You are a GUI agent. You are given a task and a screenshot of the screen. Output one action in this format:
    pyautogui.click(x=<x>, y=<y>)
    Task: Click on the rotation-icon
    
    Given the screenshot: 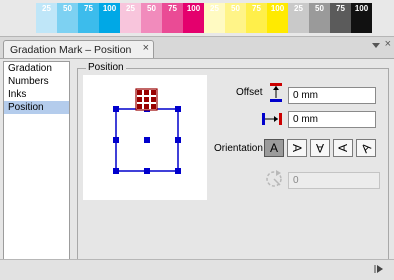 What is the action you would take?
    pyautogui.click(x=274, y=178)
    